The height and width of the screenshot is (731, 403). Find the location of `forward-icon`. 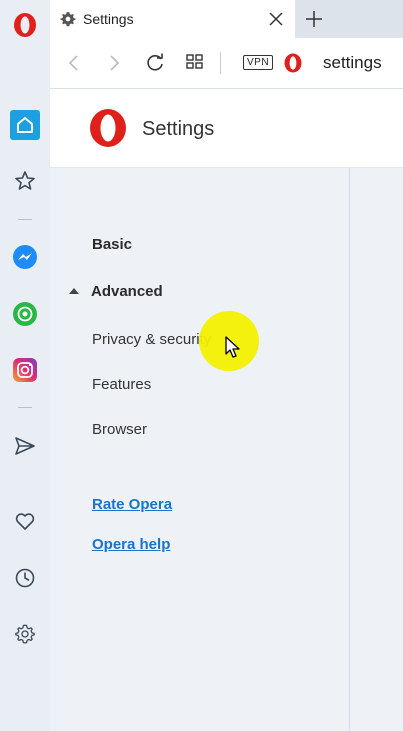

forward-icon is located at coordinates (114, 65).